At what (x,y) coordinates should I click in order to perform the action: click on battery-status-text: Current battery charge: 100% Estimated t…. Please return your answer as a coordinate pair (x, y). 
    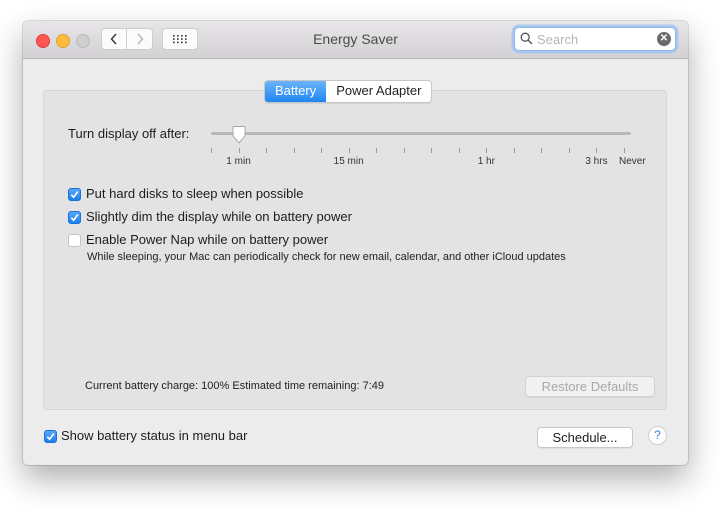
    Looking at the image, I should click on (234, 386).